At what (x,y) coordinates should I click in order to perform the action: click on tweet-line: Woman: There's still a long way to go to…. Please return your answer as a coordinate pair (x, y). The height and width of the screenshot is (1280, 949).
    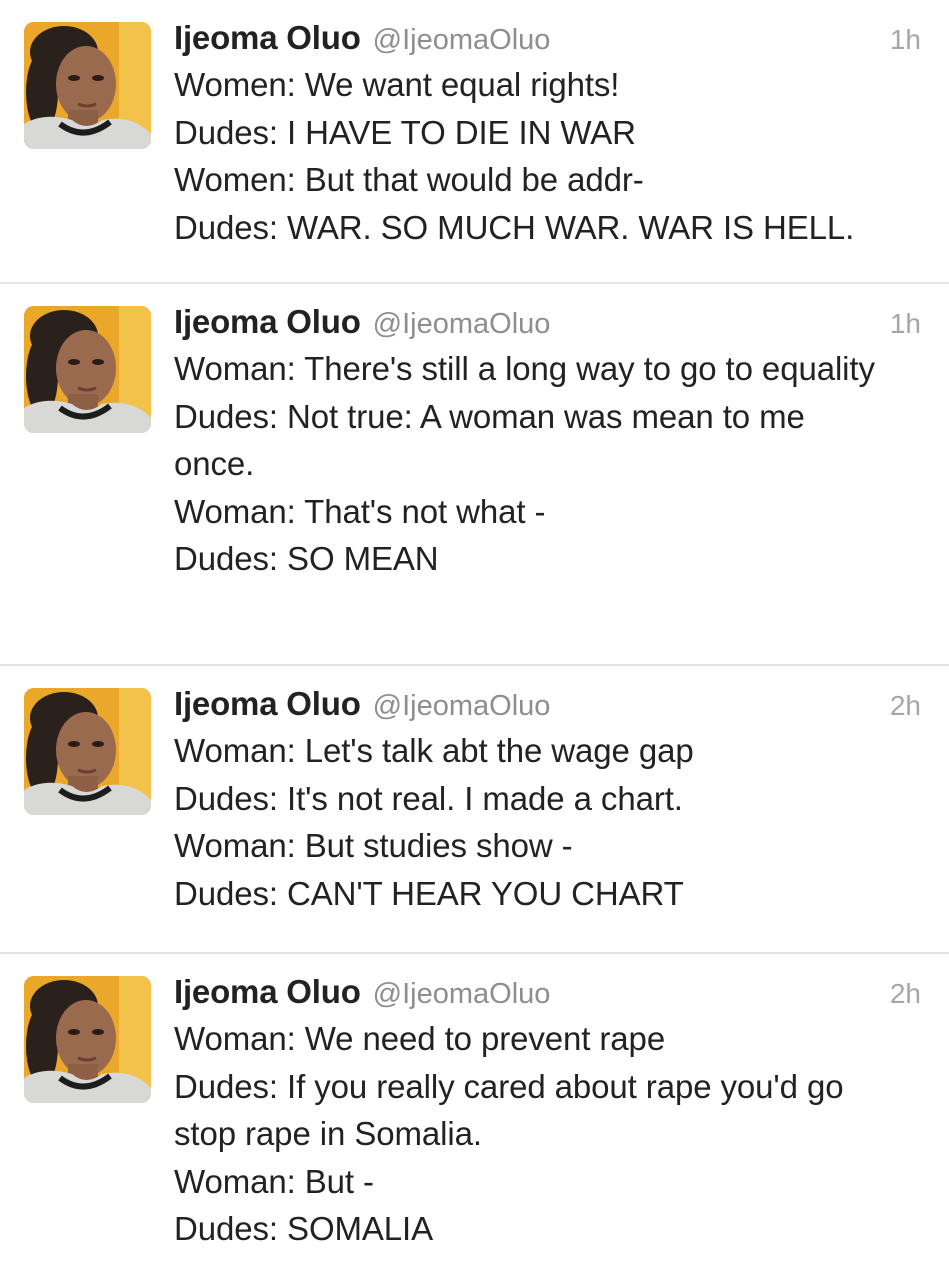
    Looking at the image, I should click on (524, 368).